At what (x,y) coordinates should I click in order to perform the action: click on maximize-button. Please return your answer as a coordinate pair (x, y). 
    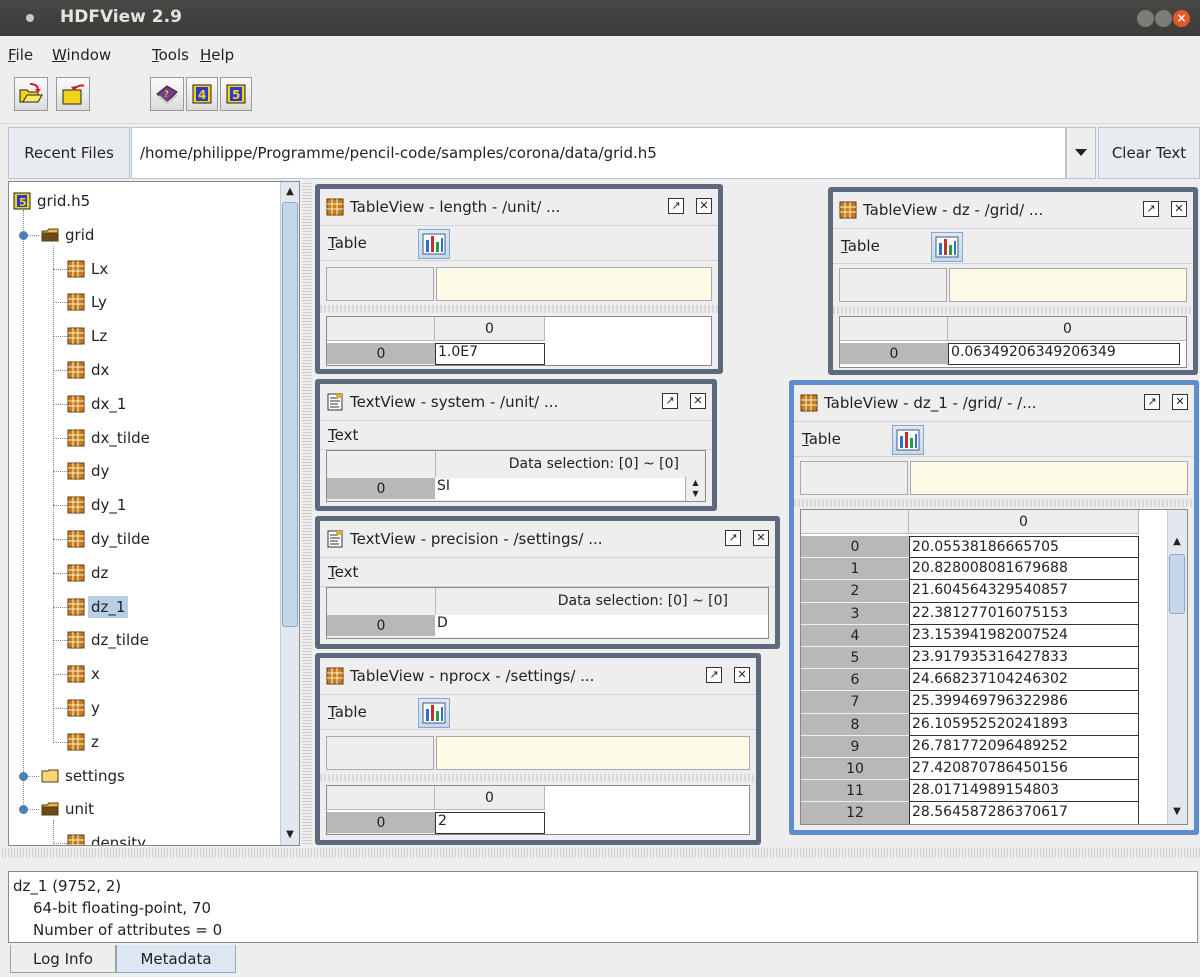
    Looking at the image, I should click on (1163, 18).